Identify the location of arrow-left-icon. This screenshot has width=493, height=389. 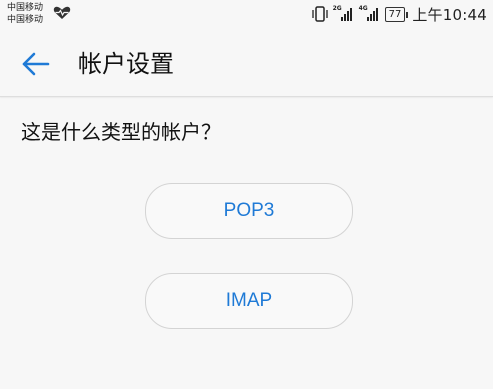
(36, 64).